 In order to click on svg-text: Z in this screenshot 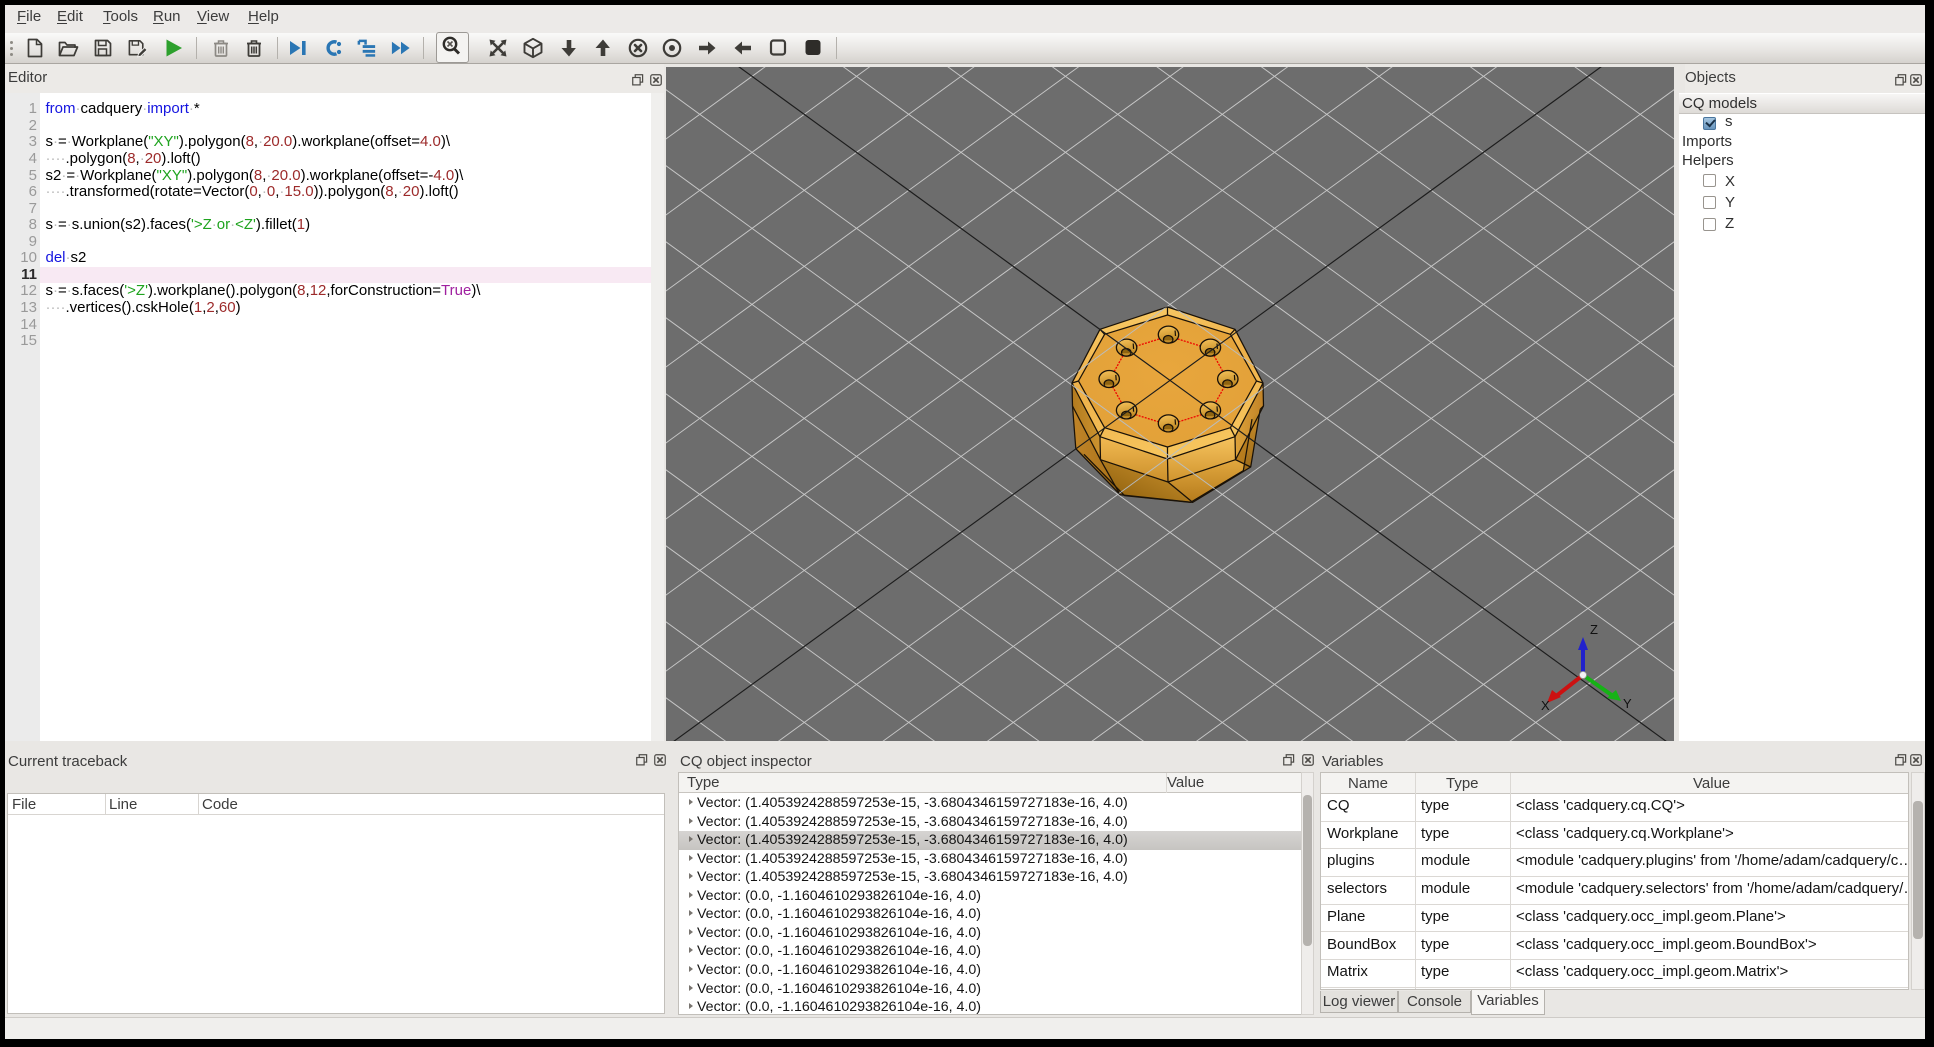, I will do `click(1594, 629)`.